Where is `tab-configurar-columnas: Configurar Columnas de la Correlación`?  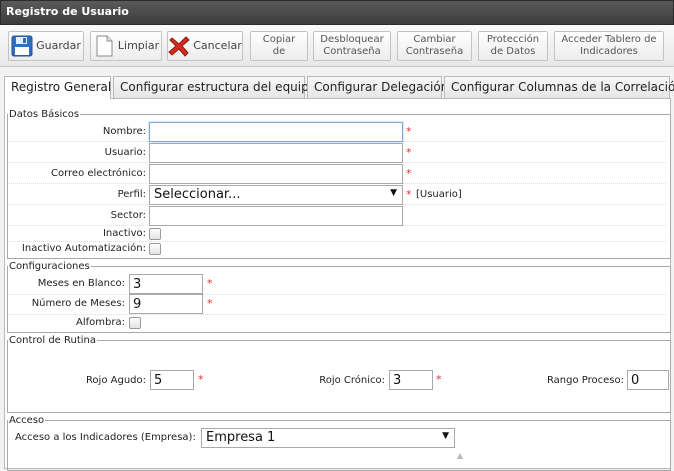 tab-configurar-columnas: Configurar Columnas de la Correlación is located at coordinates (559, 87).